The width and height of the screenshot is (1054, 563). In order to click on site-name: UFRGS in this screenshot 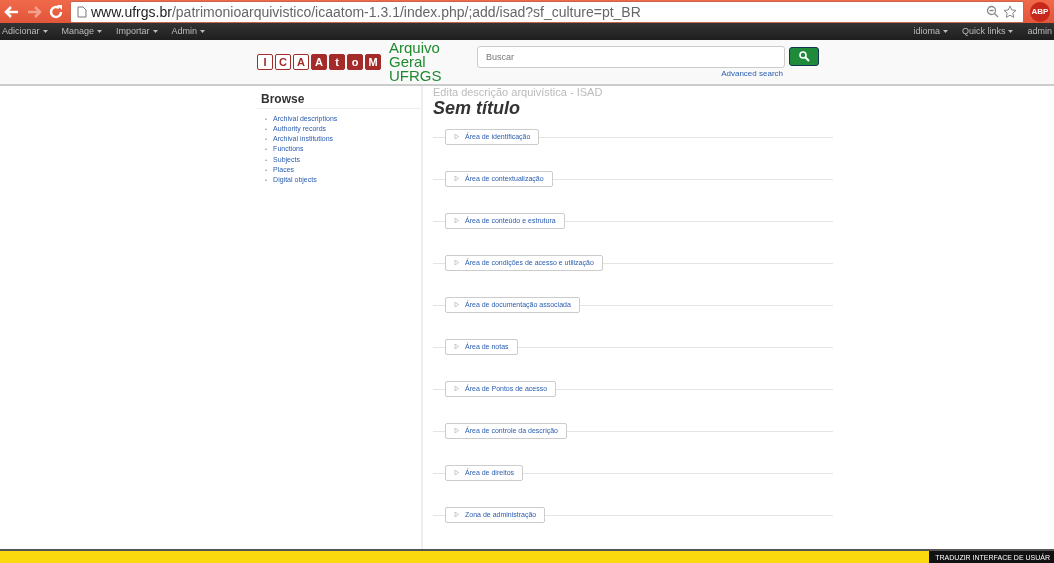, I will do `click(416, 75)`.